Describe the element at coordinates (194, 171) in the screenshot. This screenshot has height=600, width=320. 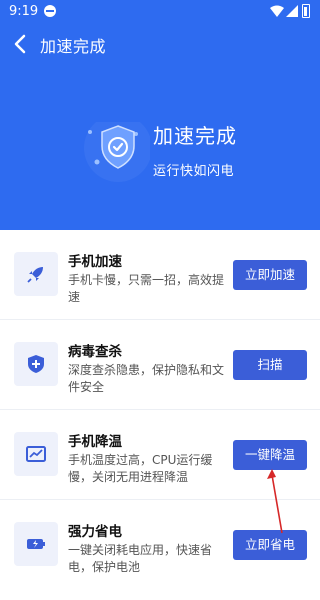
I see `hero-subtitle: 运行快如闪电` at that location.